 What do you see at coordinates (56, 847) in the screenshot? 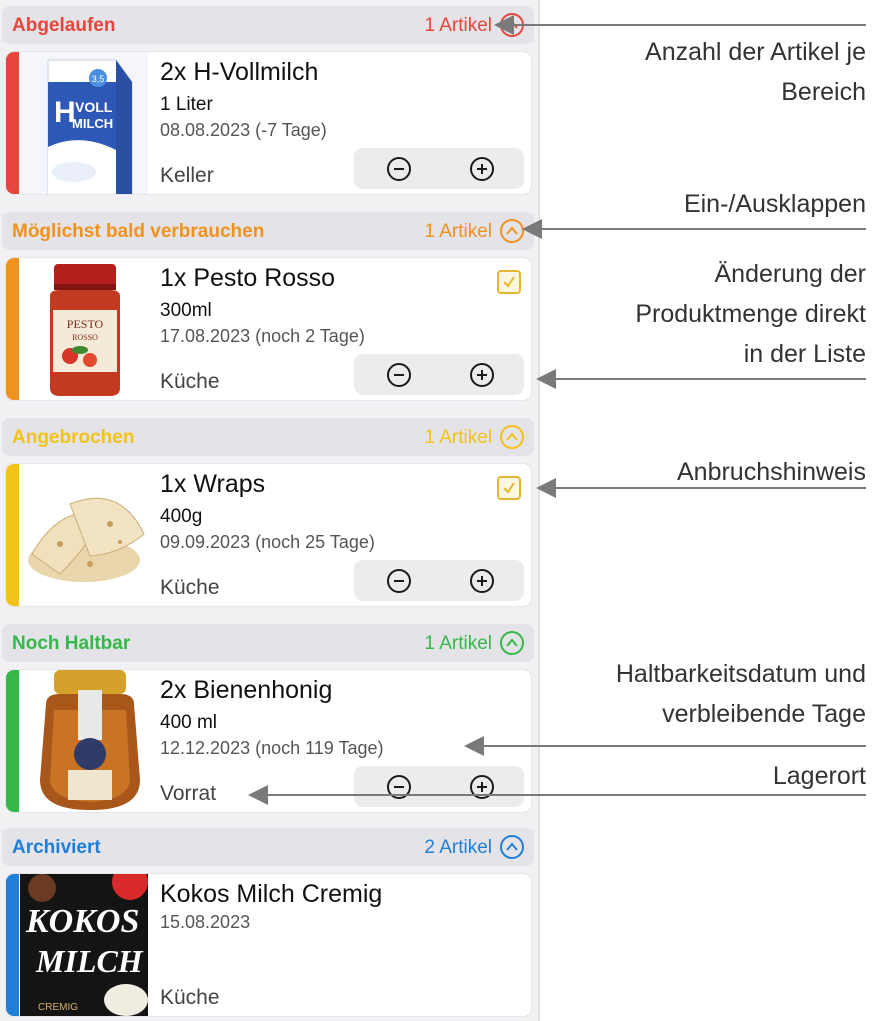
I see `section-title: Archiviert` at bounding box center [56, 847].